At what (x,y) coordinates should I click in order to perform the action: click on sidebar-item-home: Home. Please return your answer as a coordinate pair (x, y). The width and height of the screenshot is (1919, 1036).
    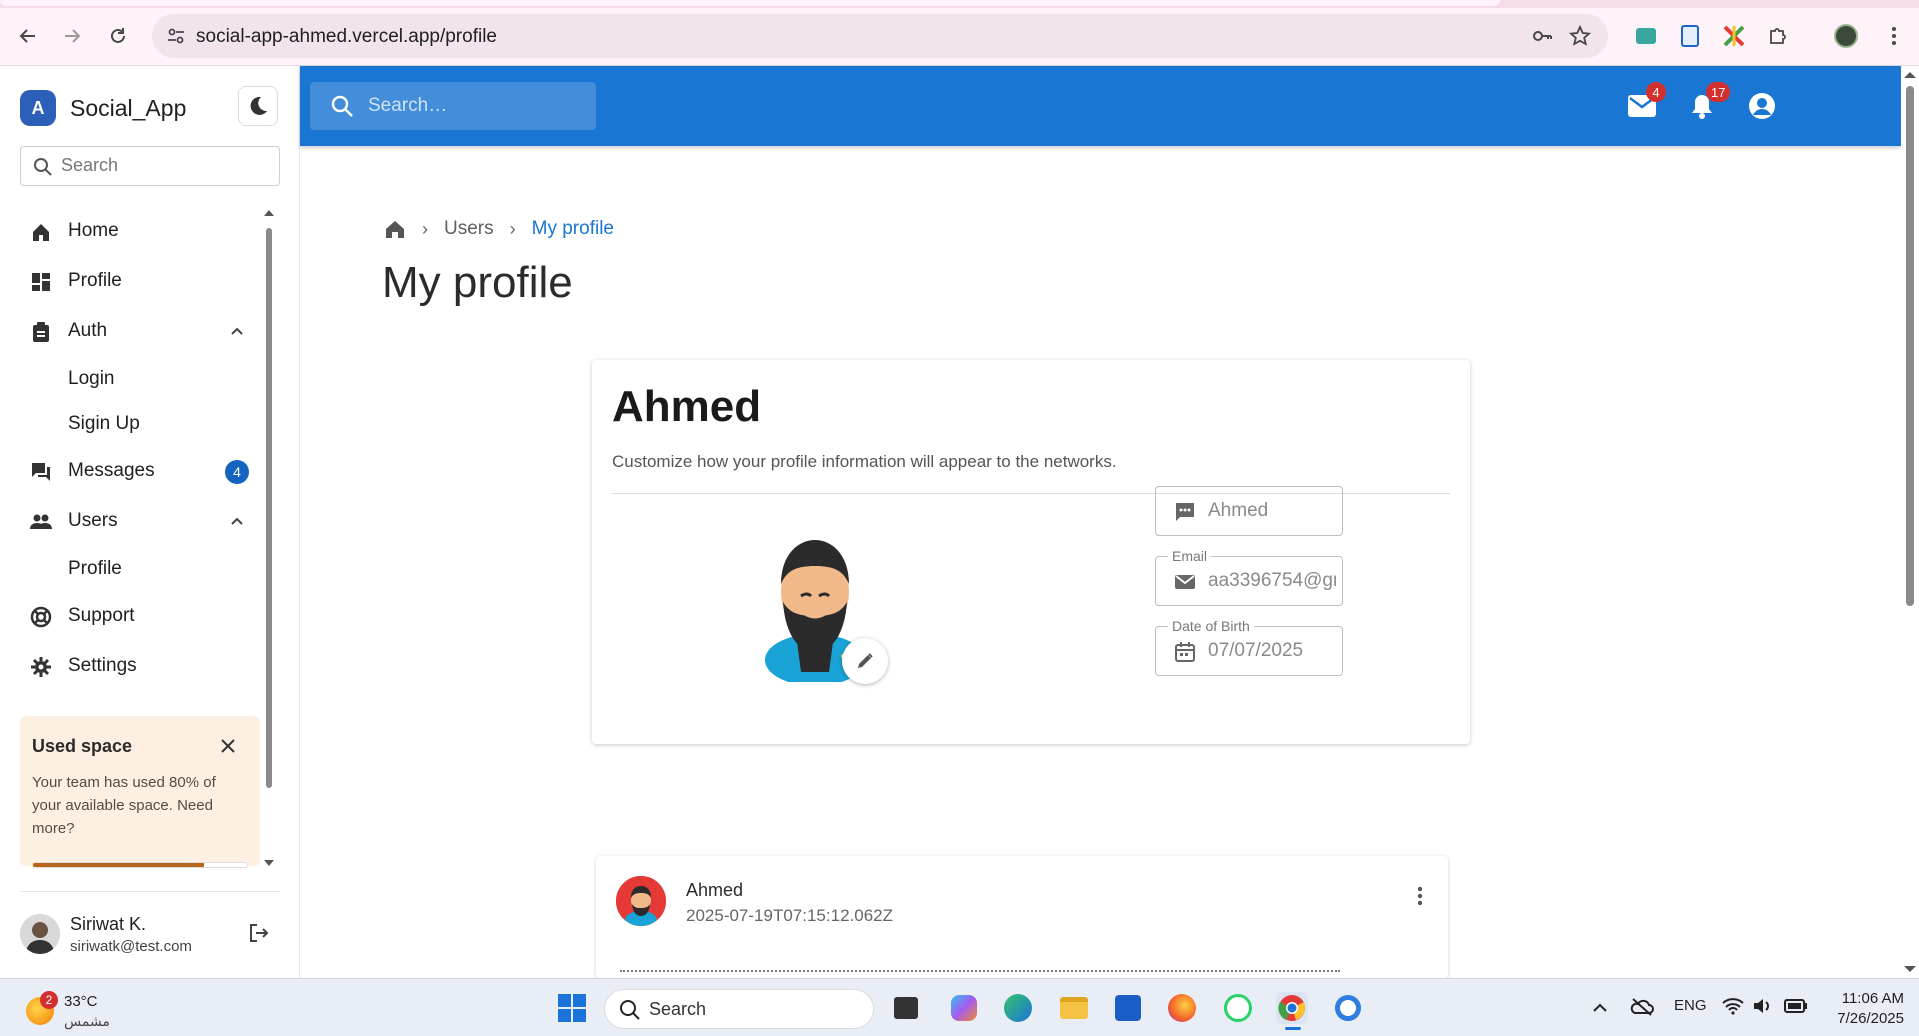
    Looking at the image, I should click on (131, 231).